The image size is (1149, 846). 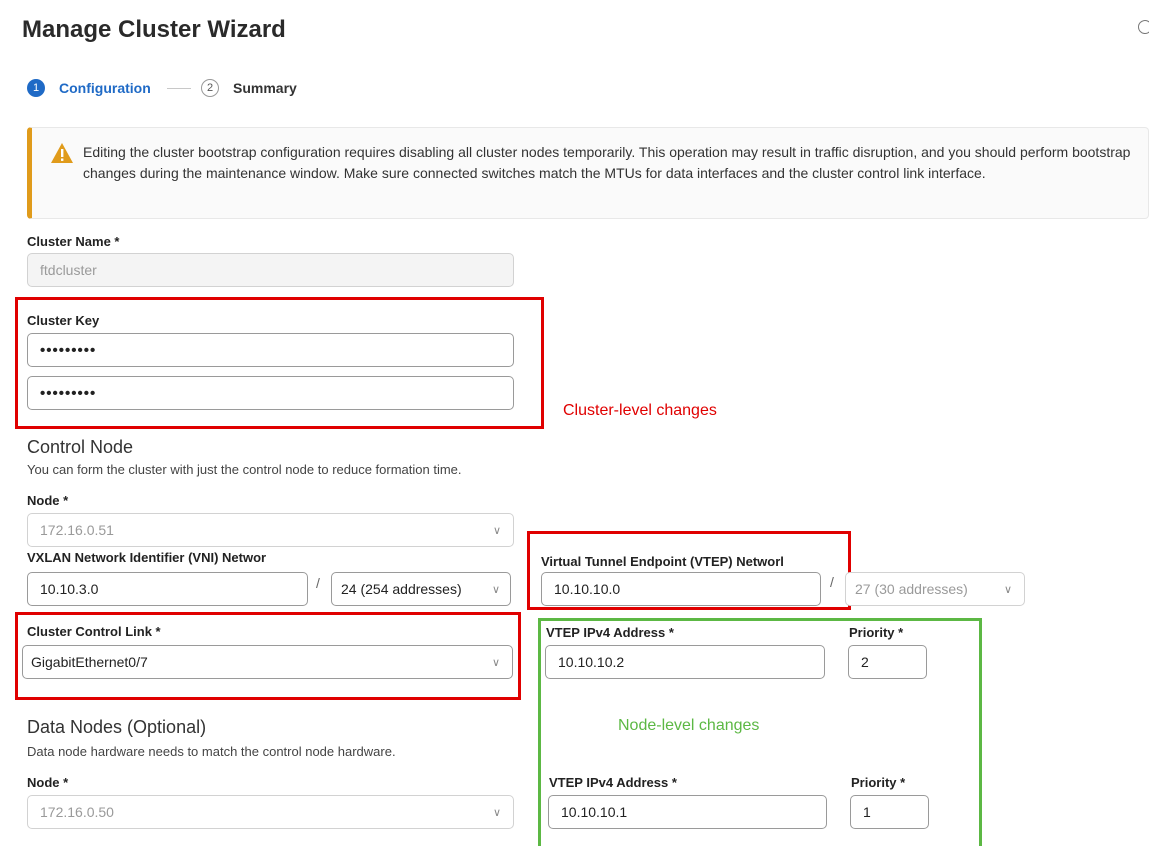 I want to click on control-priority-field: 2, so click(x=887, y=662).